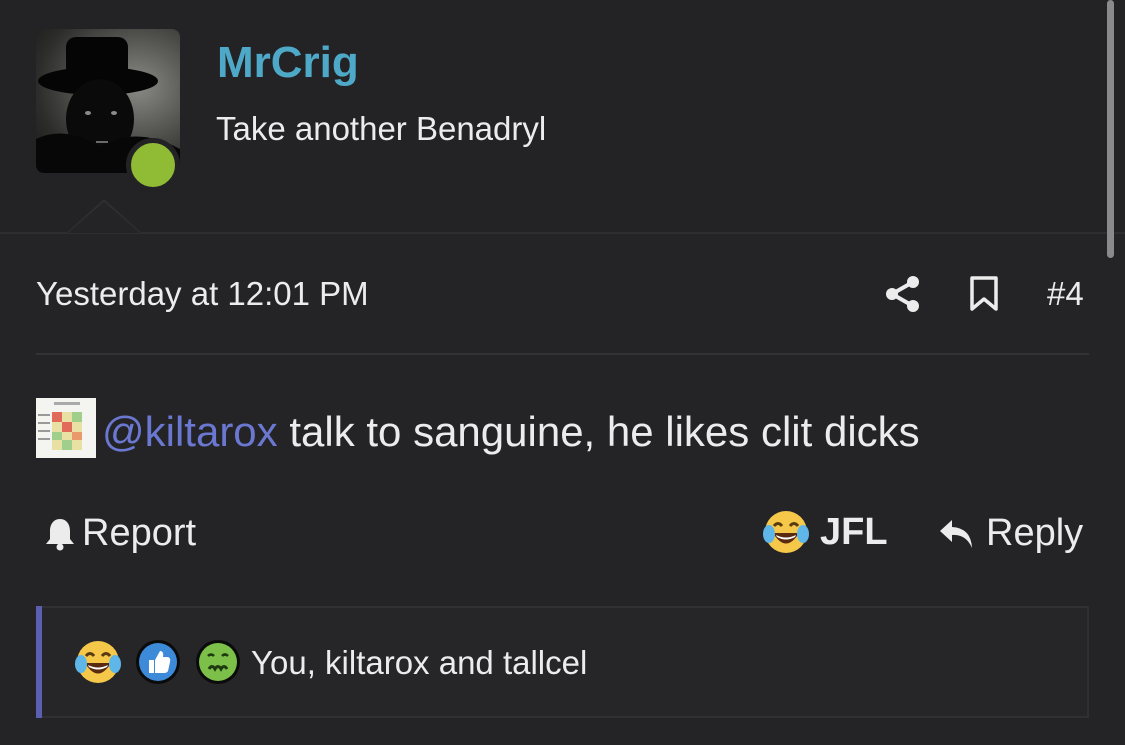 The height and width of the screenshot is (745, 1125). I want to click on table-image-icon, so click(66, 428).